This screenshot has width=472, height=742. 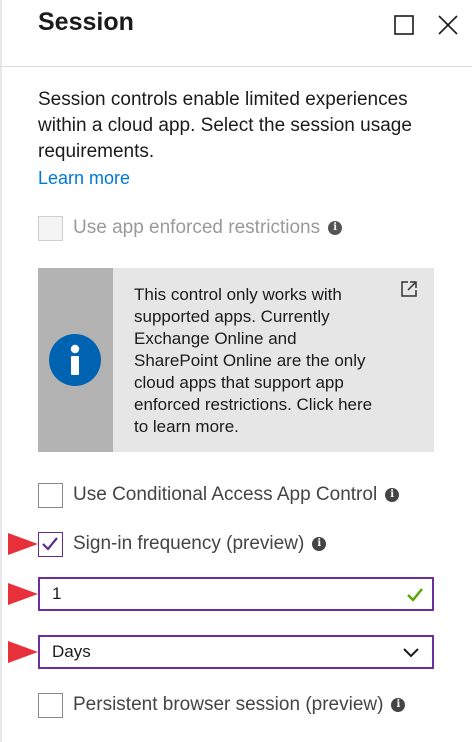 I want to click on info-box-icon-panel, so click(x=75, y=360).